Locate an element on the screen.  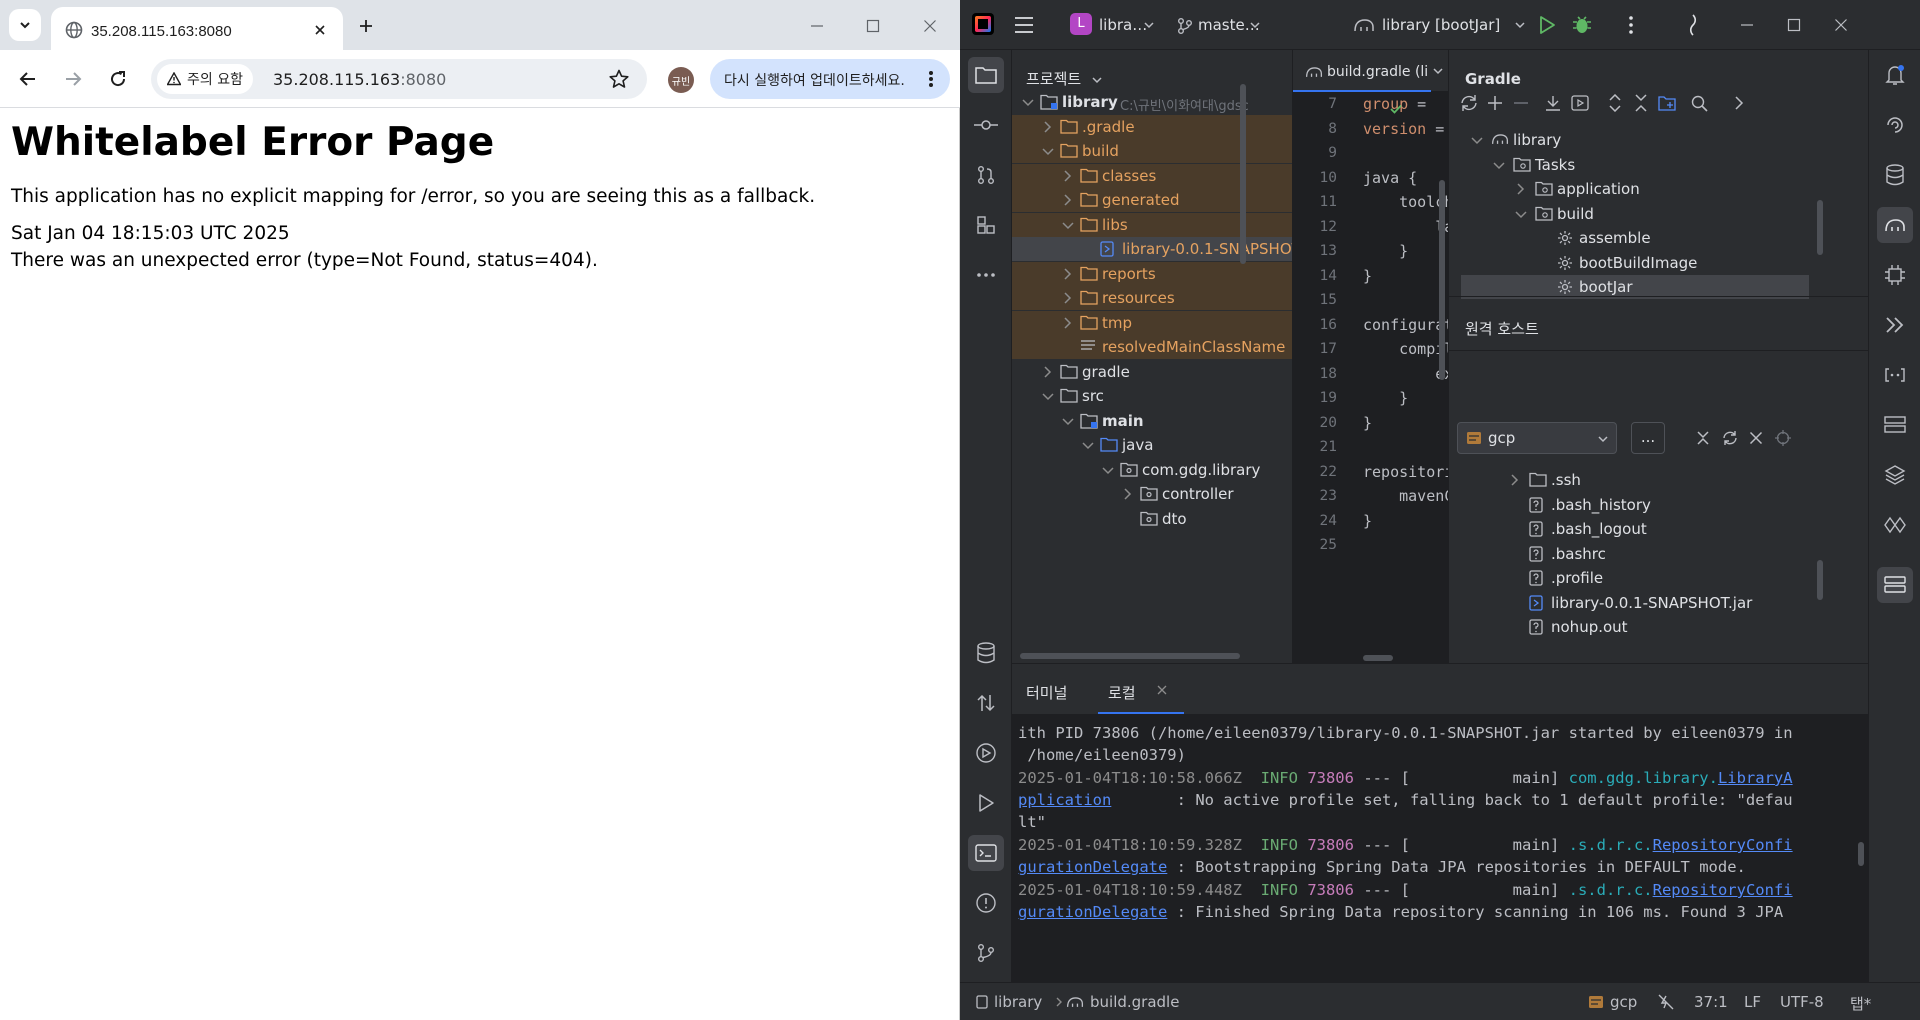
execute-task-button is located at coordinates (1580, 103).